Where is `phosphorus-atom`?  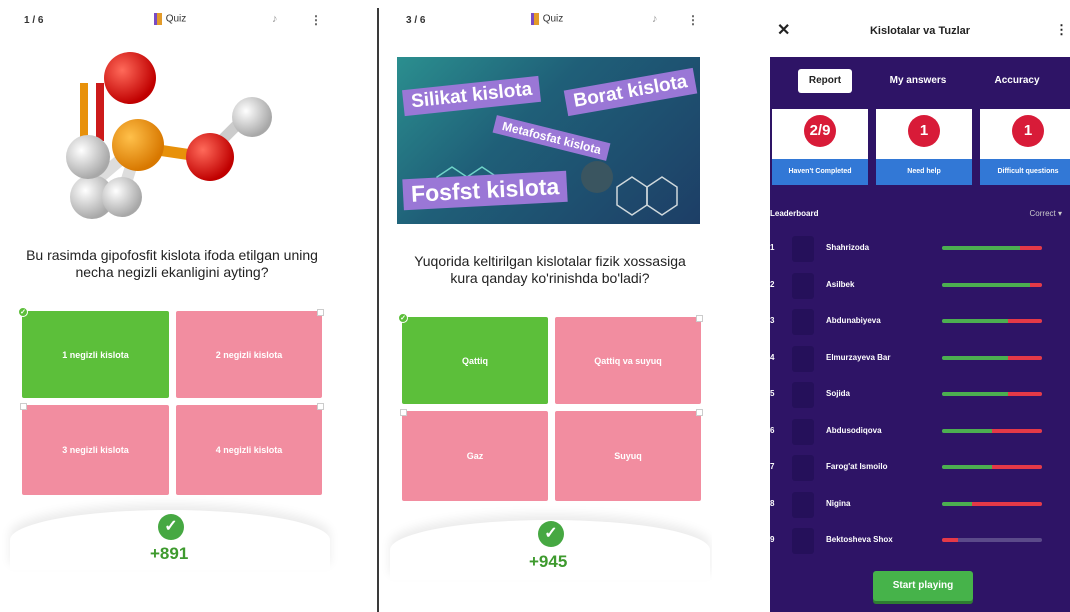
phosphorus-atom is located at coordinates (138, 145).